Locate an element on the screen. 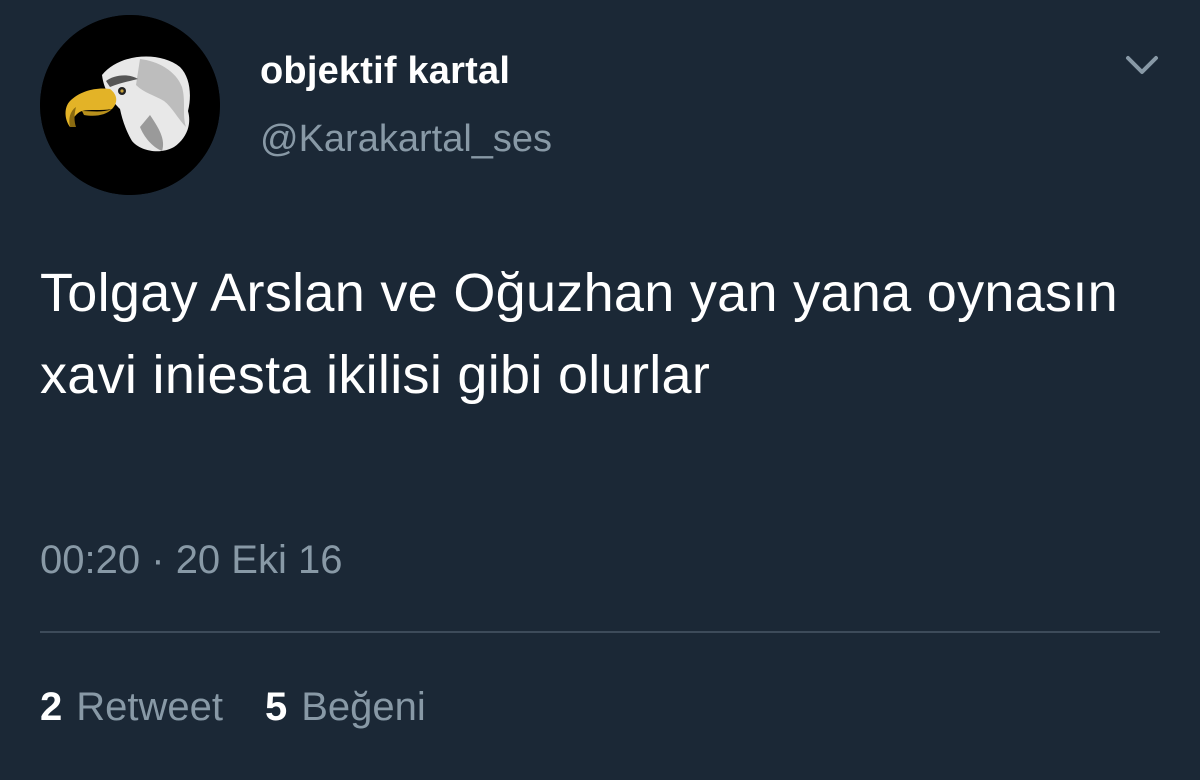  like-label: Beğeni is located at coordinates (363, 707).